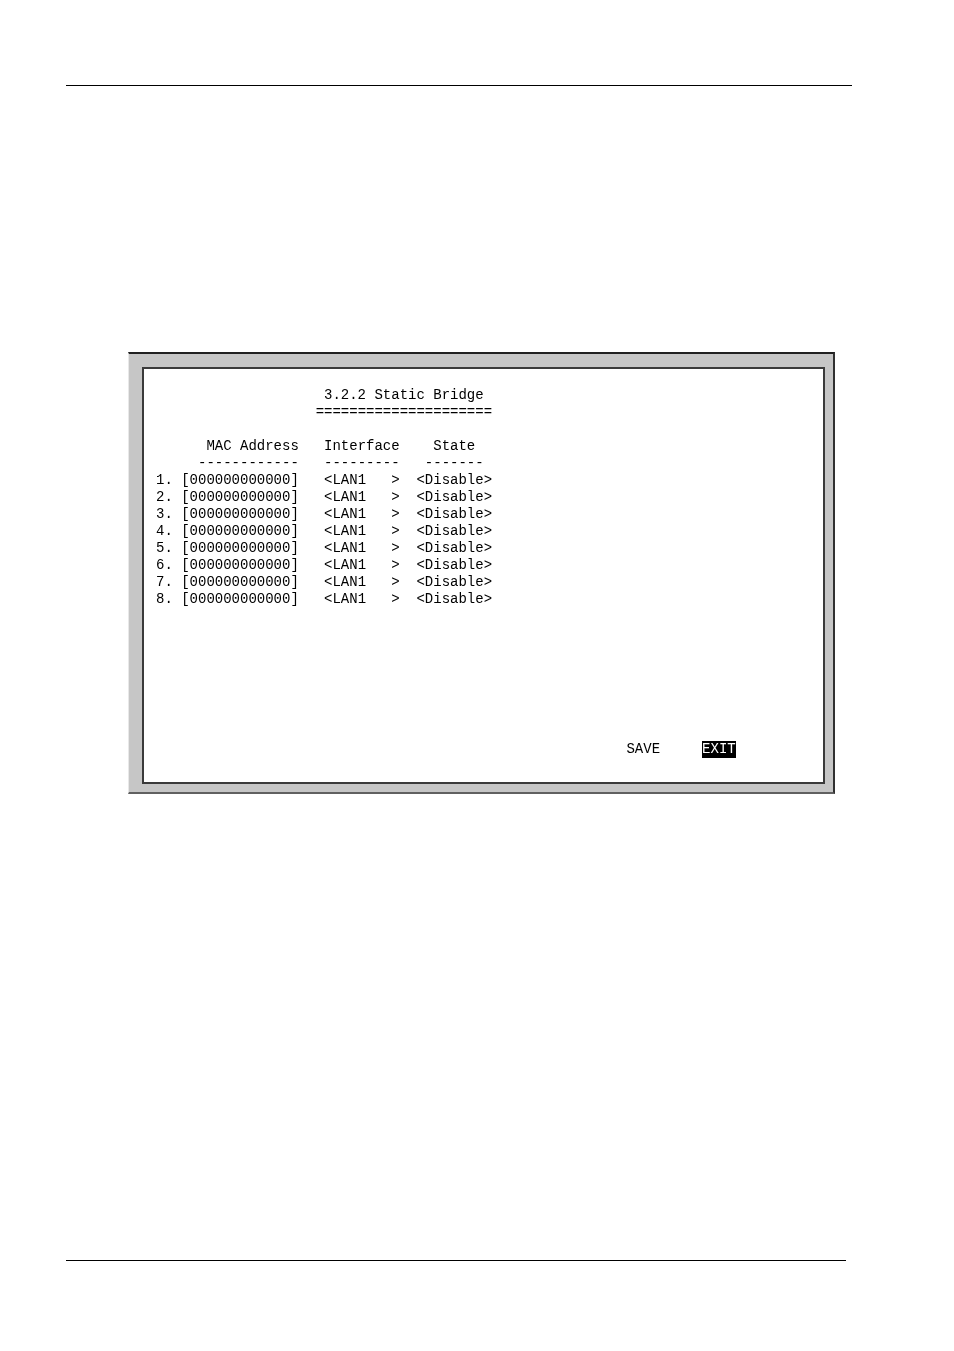 This screenshot has height=1351, width=954. What do you see at coordinates (164, 565) in the screenshot?
I see `row-number: 6.` at bounding box center [164, 565].